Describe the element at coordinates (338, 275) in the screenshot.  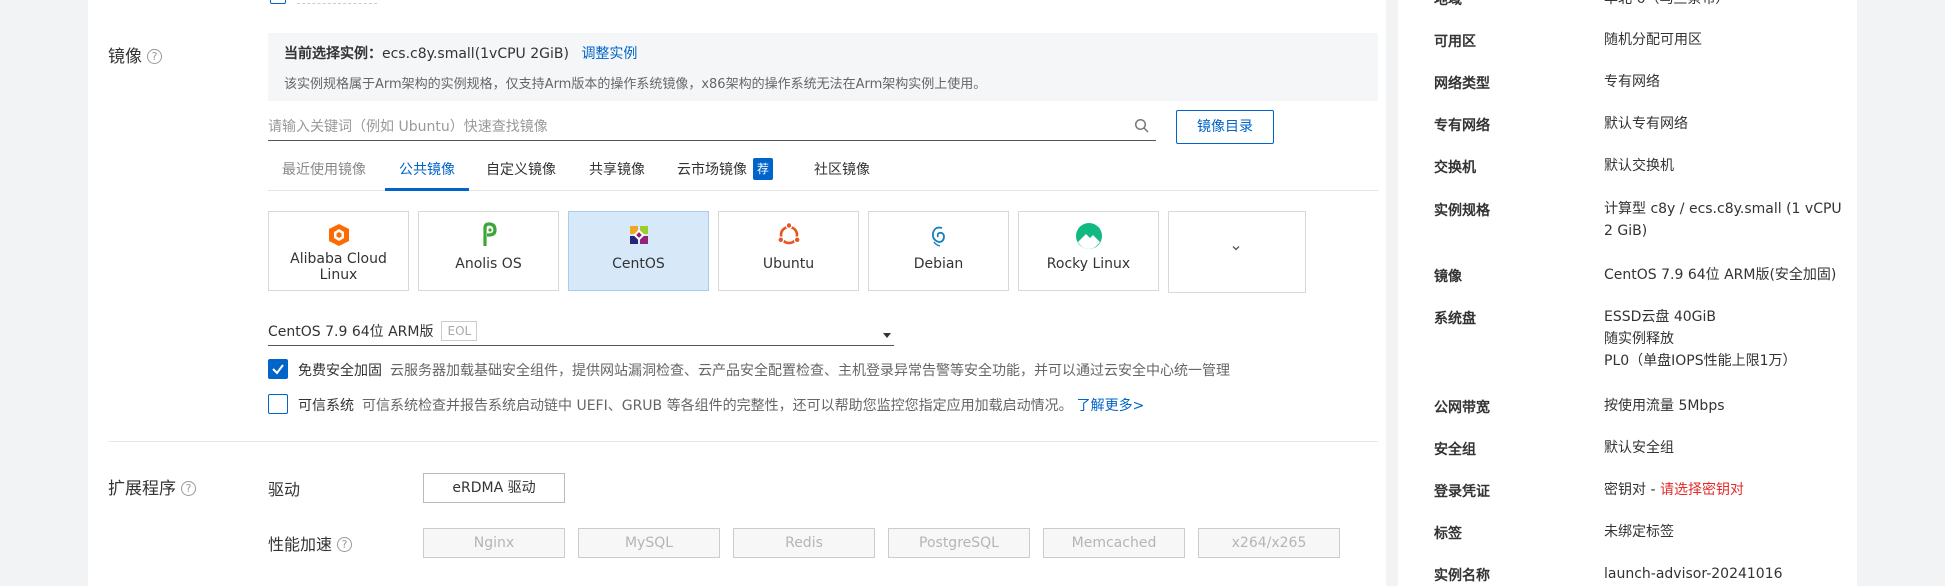
I see `os-card-label-line2: Linux` at that location.